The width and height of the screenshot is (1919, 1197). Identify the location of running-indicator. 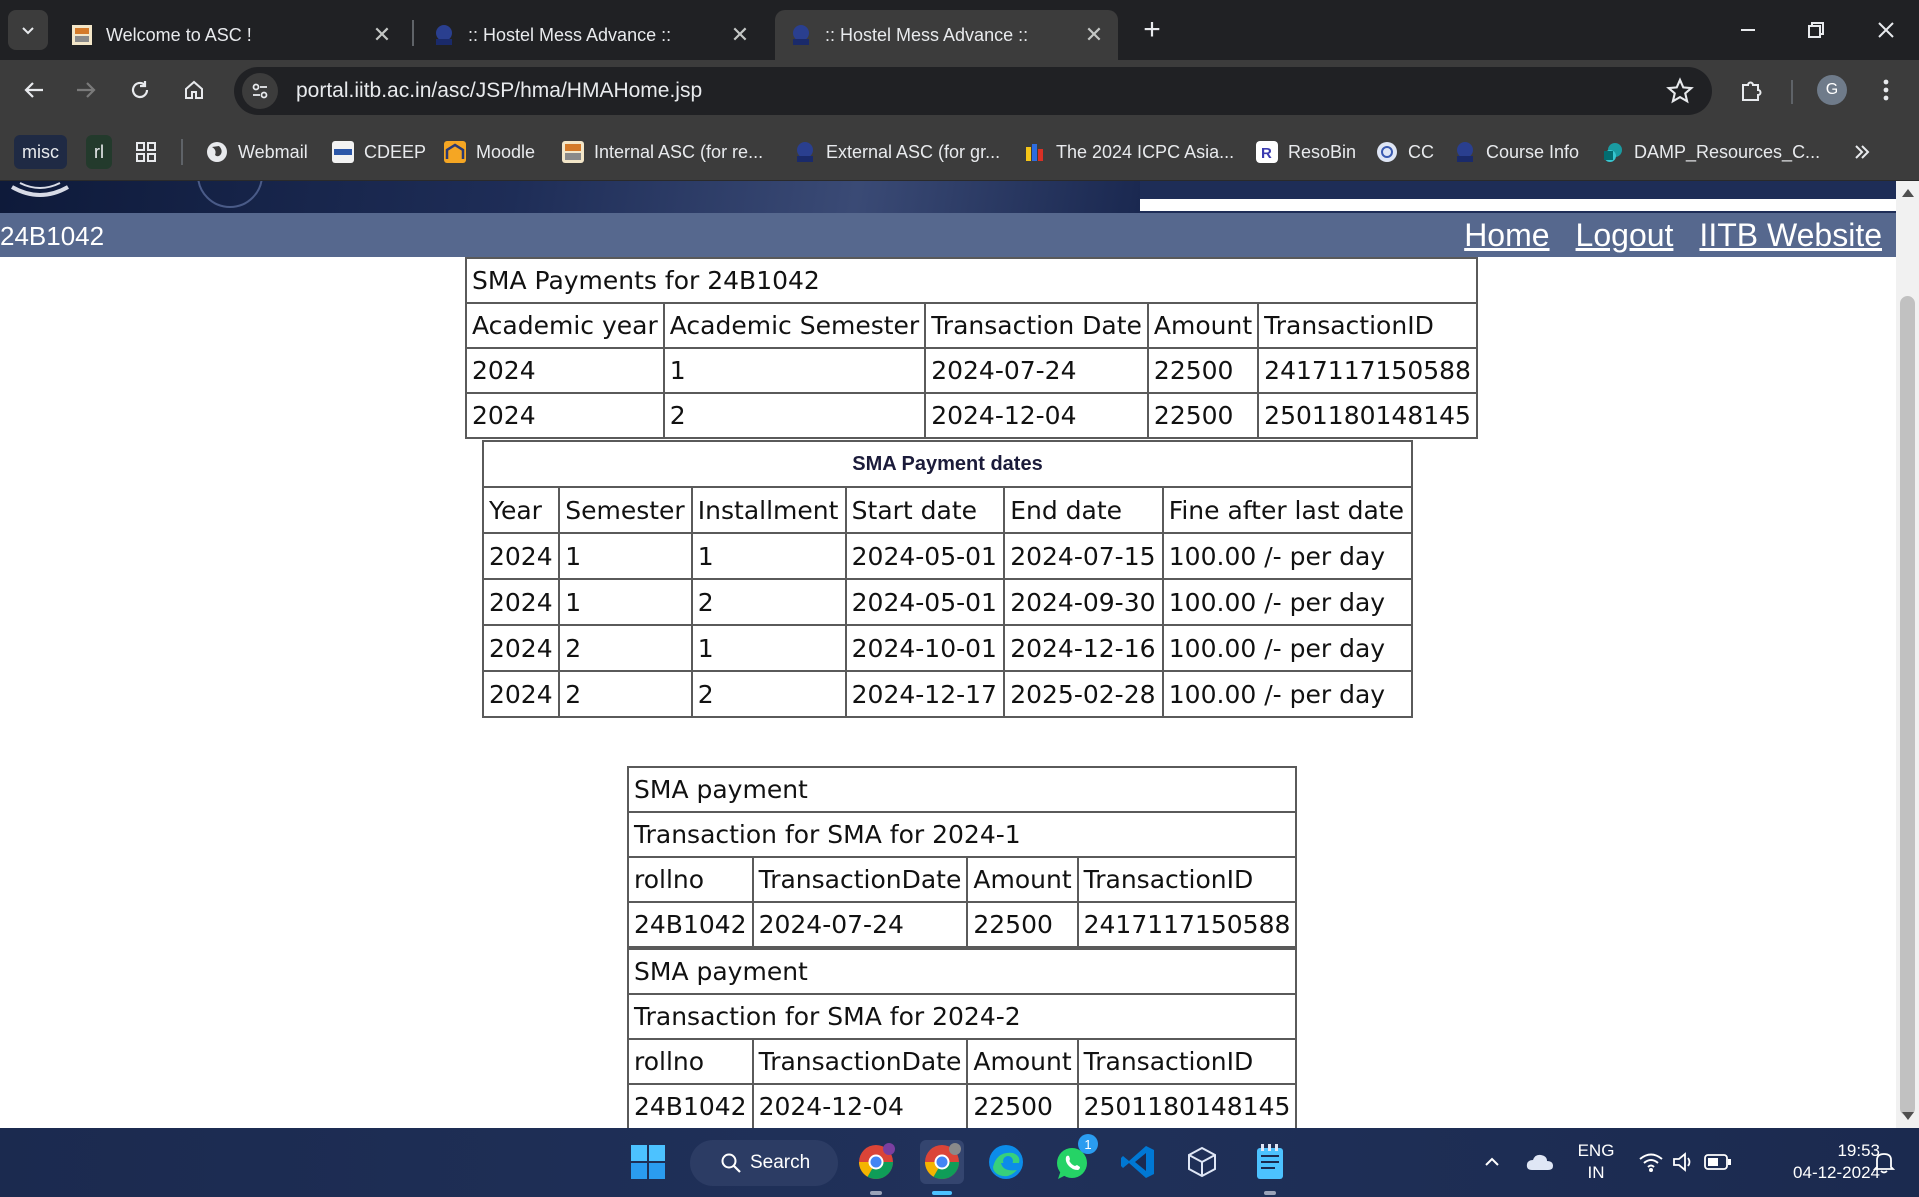
(1270, 1193).